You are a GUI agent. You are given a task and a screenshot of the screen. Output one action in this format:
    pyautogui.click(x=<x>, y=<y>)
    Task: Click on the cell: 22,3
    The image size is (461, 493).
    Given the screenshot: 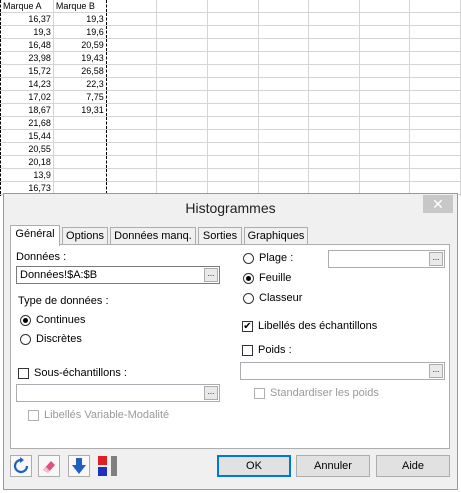 What is the action you would take?
    pyautogui.click(x=80, y=84)
    